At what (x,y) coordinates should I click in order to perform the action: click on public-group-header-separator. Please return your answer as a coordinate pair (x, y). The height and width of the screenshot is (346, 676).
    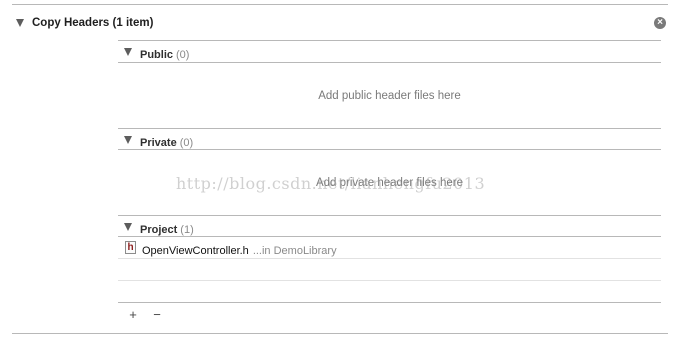
    Looking at the image, I should click on (389, 62).